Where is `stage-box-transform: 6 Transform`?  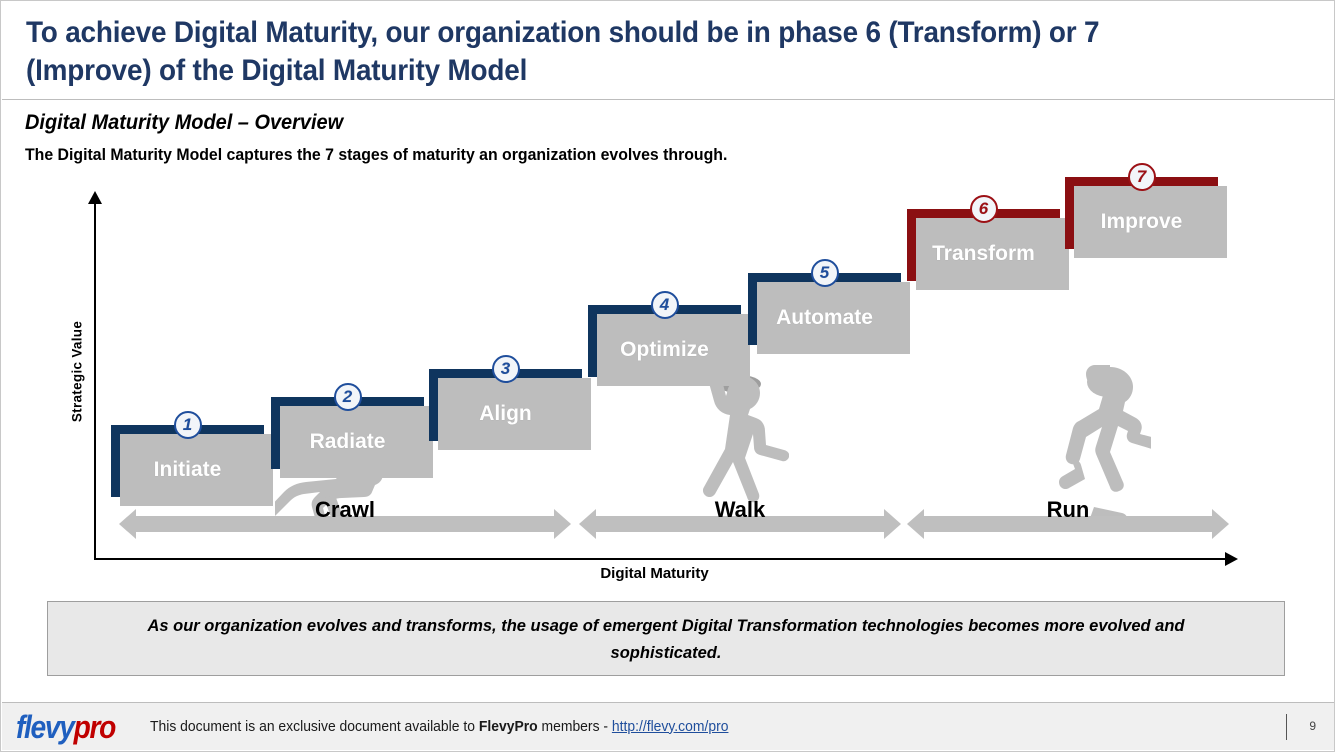 stage-box-transform: 6 Transform is located at coordinates (988, 242).